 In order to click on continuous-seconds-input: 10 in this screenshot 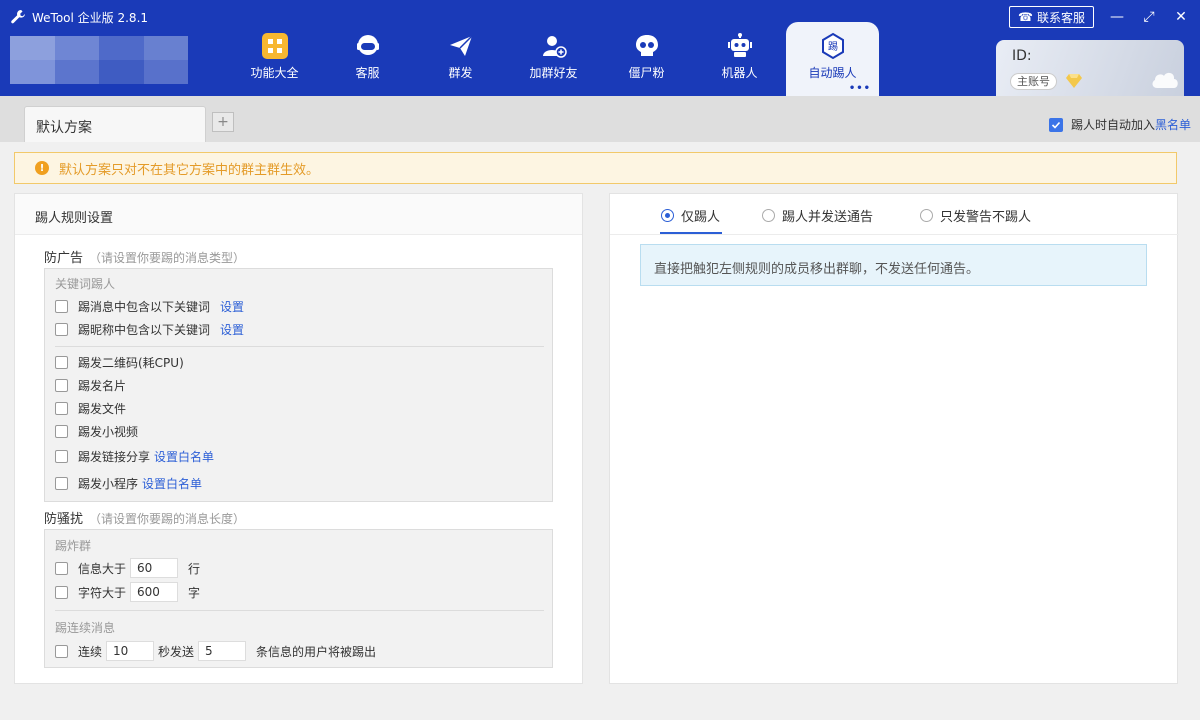, I will do `click(130, 651)`.